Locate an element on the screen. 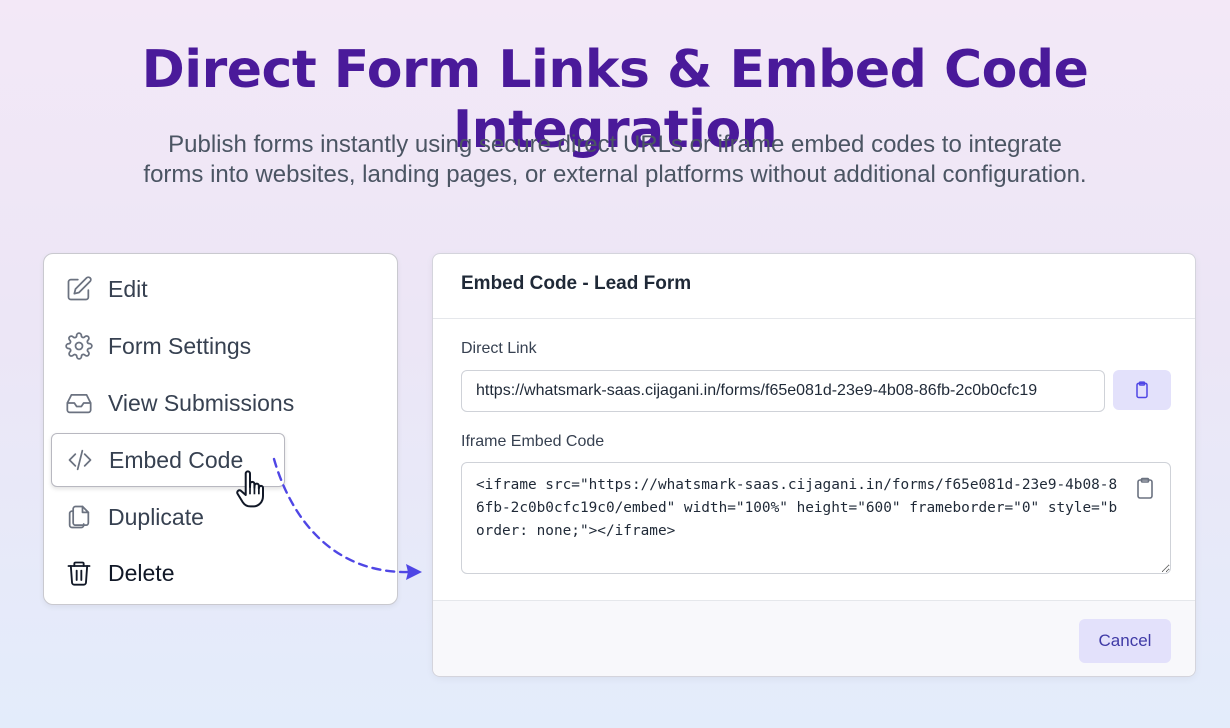  menu-item-label: View Submissions is located at coordinates (201, 402).